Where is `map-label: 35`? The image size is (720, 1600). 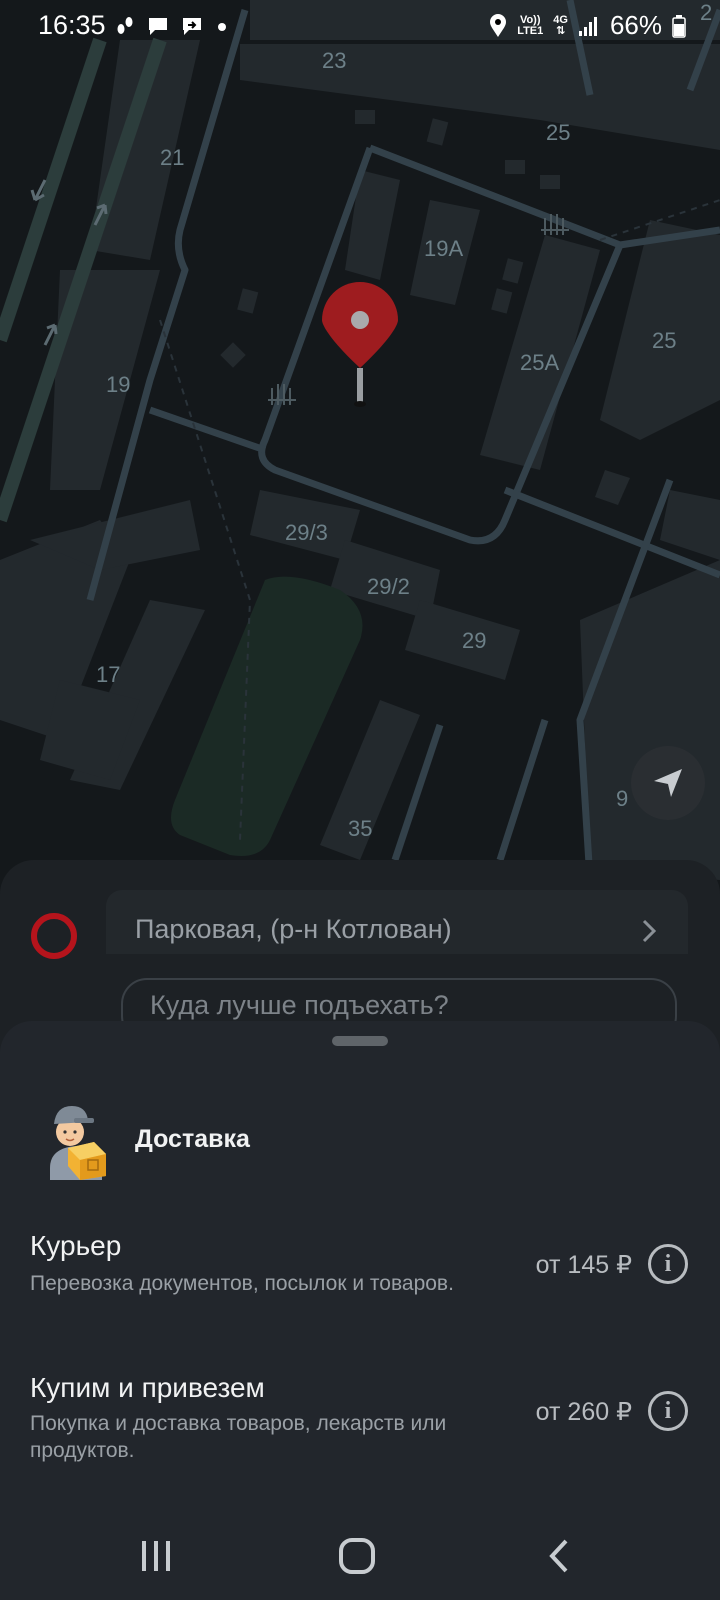 map-label: 35 is located at coordinates (360, 828).